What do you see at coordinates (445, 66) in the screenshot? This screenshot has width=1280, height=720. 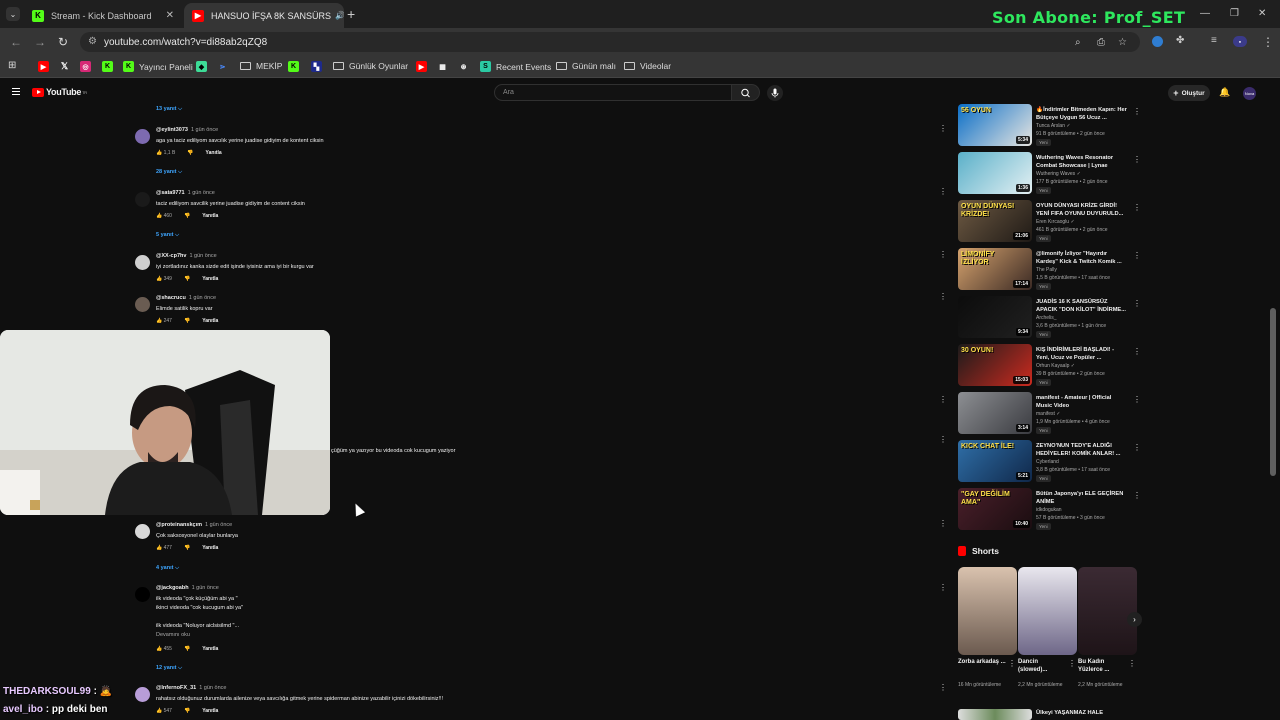 I see `bookmark-app-4: ▦` at bounding box center [445, 66].